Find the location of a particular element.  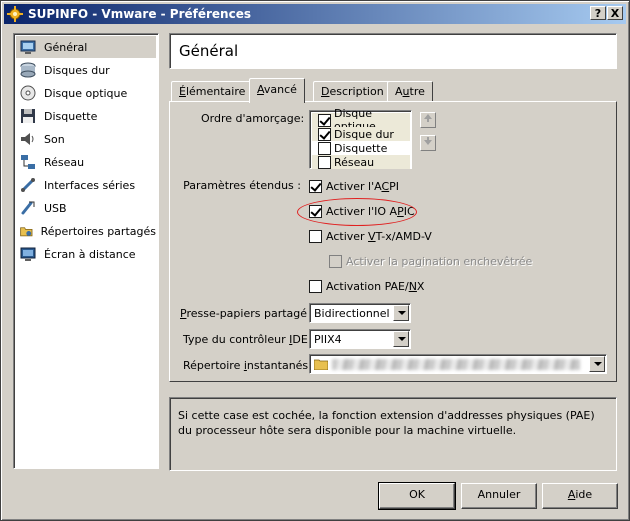

ioapic-label-part: Activer l'IO A is located at coordinates (362, 211).